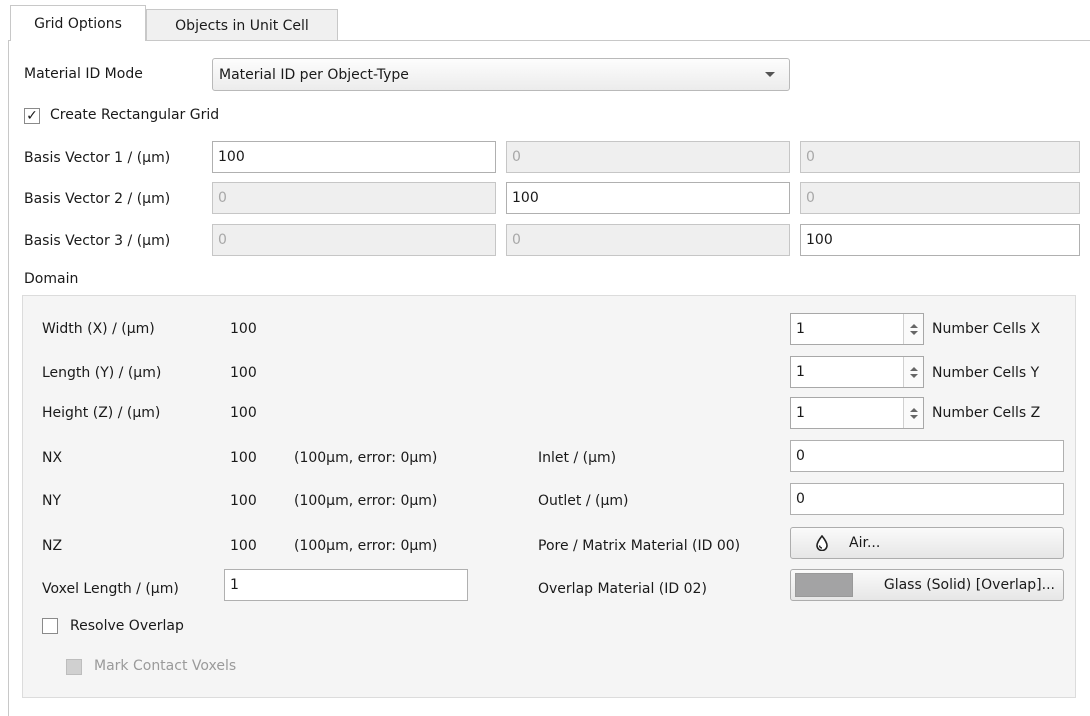  I want to click on basis-vector-1-z-input: 0, so click(940, 157).